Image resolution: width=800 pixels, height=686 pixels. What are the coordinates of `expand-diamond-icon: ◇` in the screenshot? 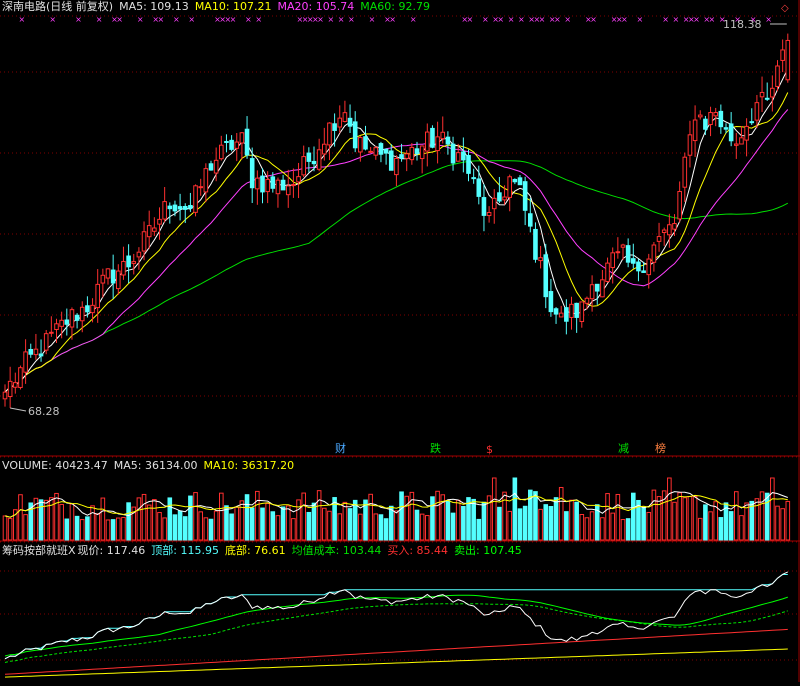 It's located at (785, 8).